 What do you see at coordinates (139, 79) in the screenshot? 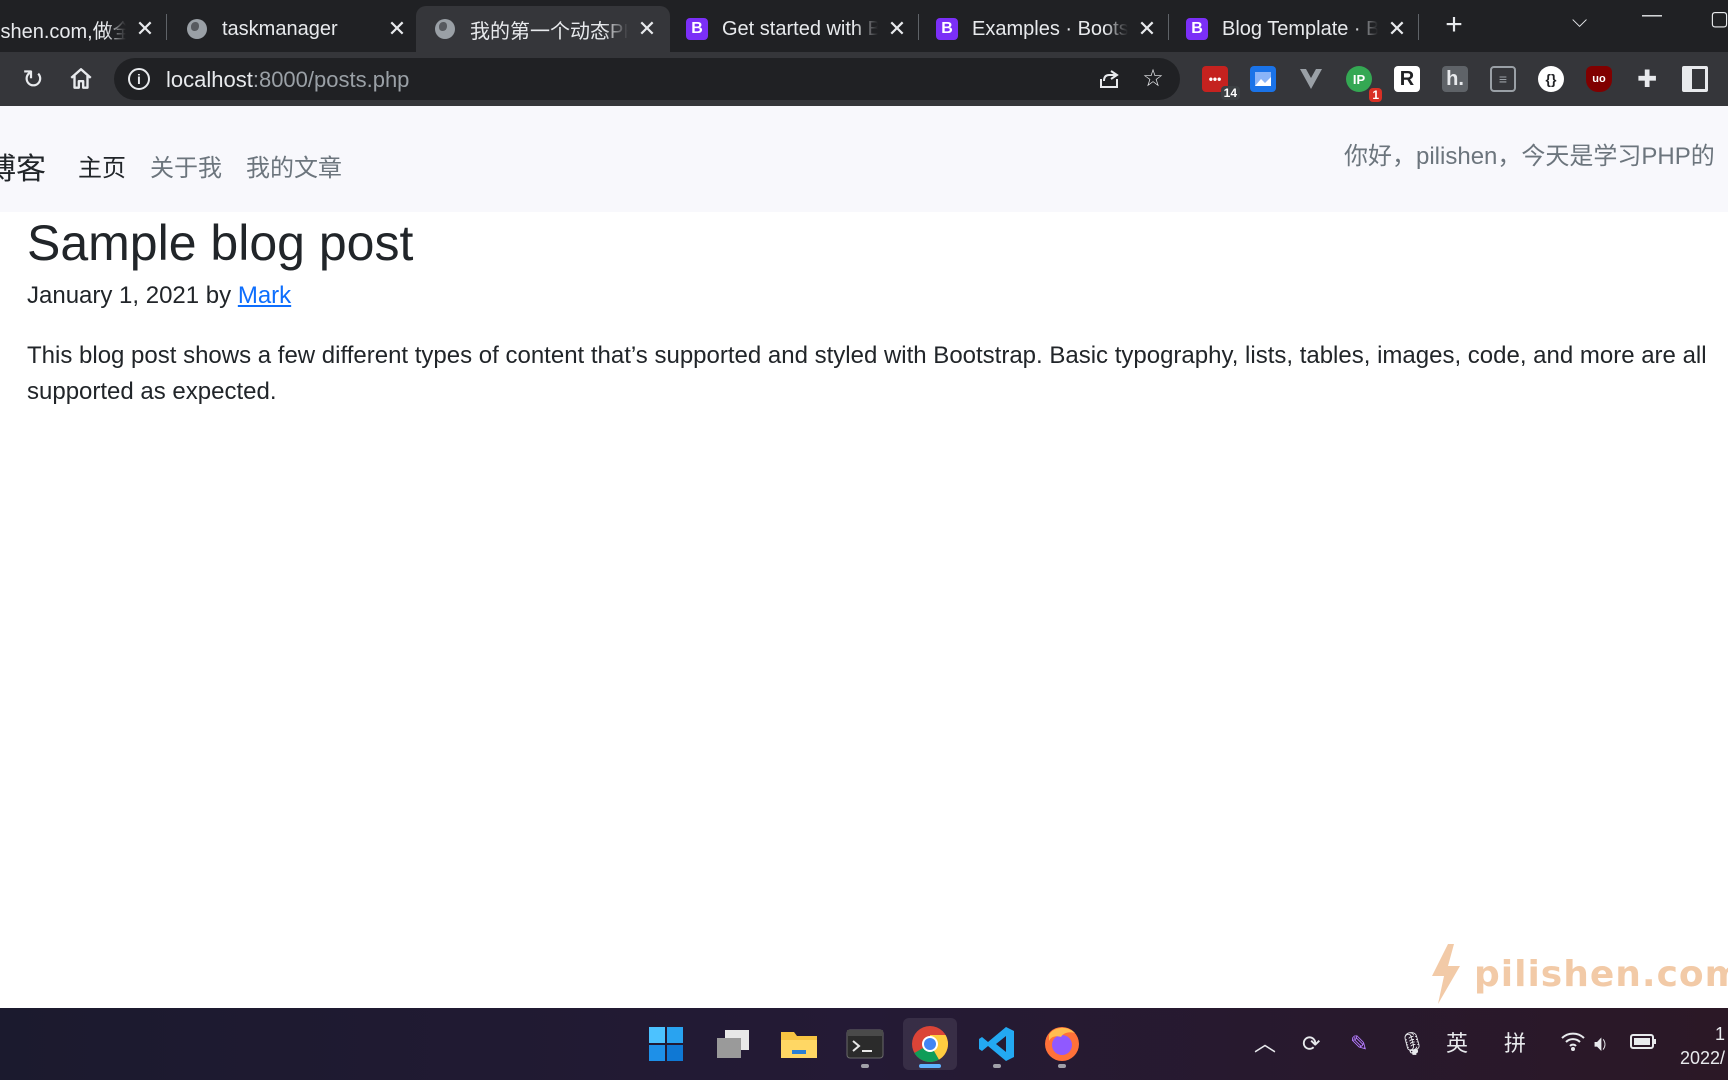
I see `site-info-icon: i` at bounding box center [139, 79].